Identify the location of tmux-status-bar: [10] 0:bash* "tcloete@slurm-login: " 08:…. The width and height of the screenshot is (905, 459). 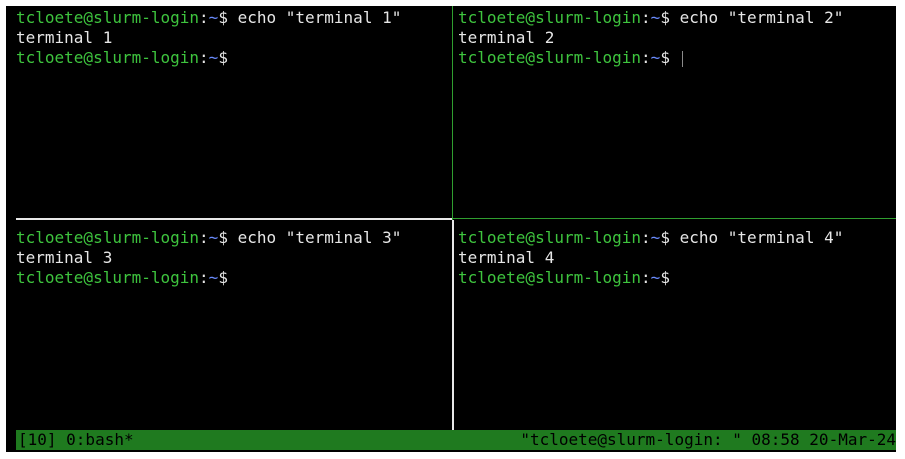
(456, 440).